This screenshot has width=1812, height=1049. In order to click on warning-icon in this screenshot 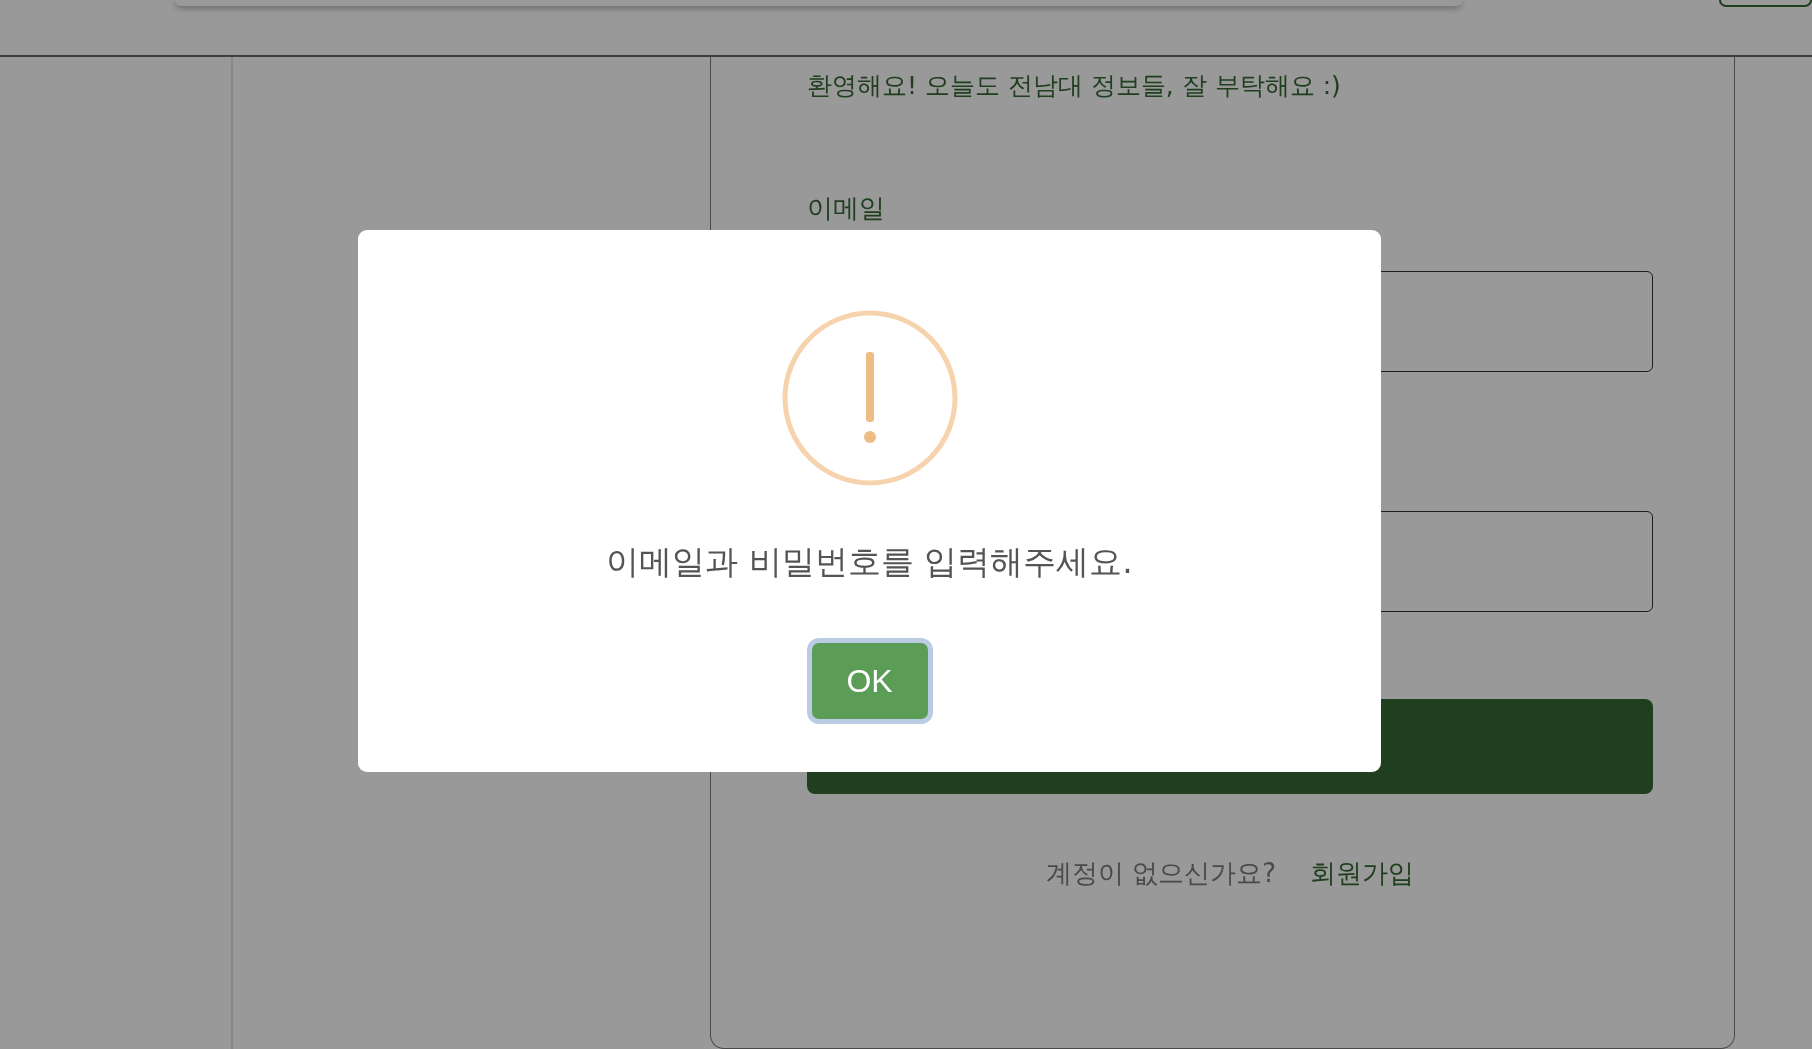, I will do `click(869, 398)`.